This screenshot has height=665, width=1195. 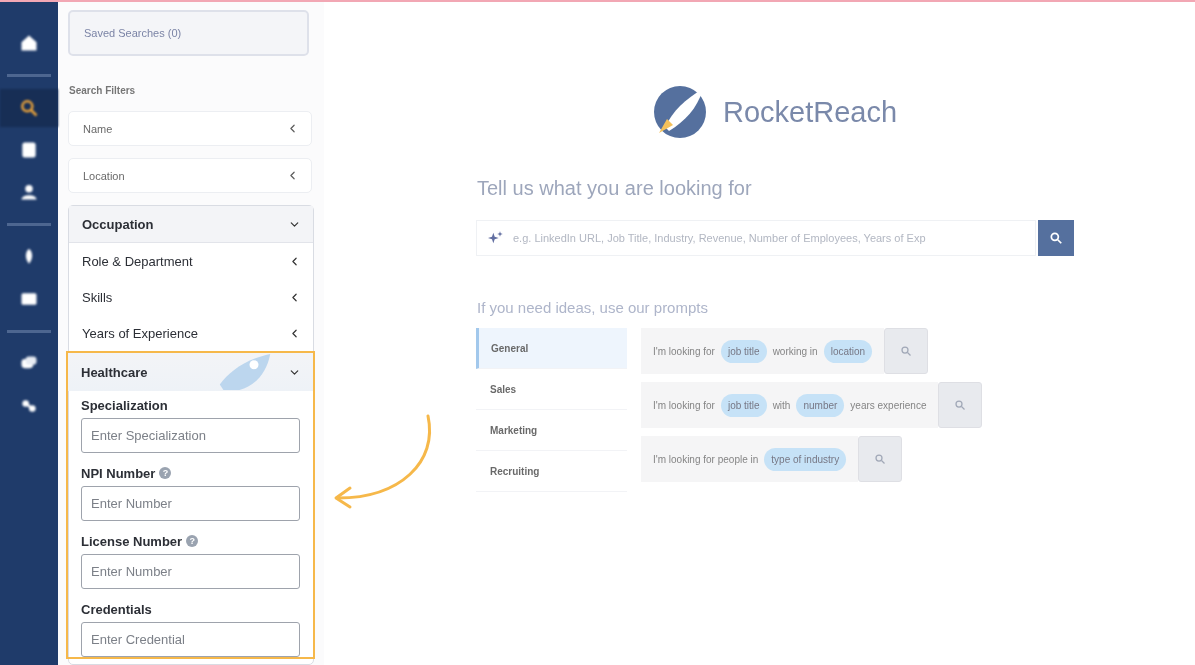 What do you see at coordinates (191, 297) in the screenshot?
I see `filter-option: Skills` at bounding box center [191, 297].